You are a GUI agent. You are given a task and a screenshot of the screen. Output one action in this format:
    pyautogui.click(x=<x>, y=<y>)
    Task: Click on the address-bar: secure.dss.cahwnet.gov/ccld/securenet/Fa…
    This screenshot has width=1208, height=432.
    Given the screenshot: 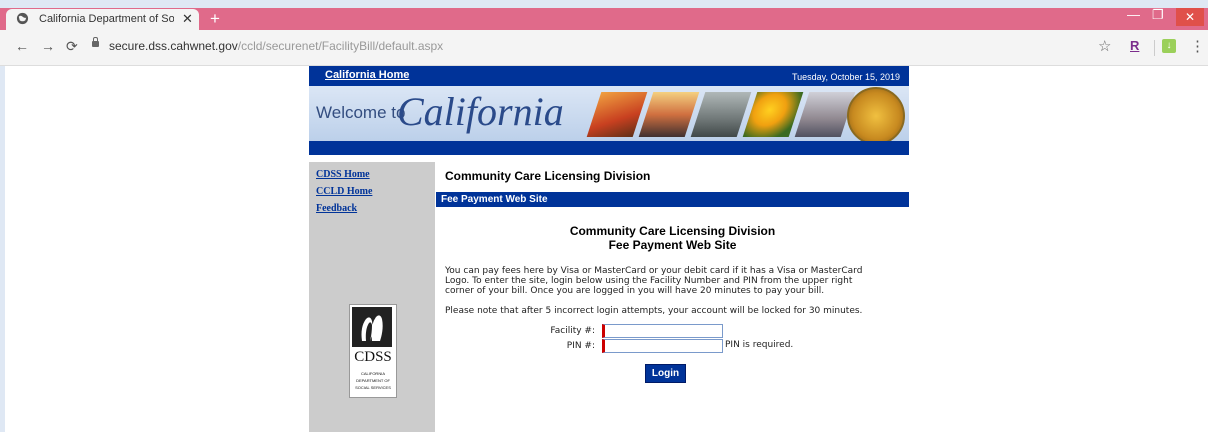 What is the action you would take?
    pyautogui.click(x=276, y=46)
    